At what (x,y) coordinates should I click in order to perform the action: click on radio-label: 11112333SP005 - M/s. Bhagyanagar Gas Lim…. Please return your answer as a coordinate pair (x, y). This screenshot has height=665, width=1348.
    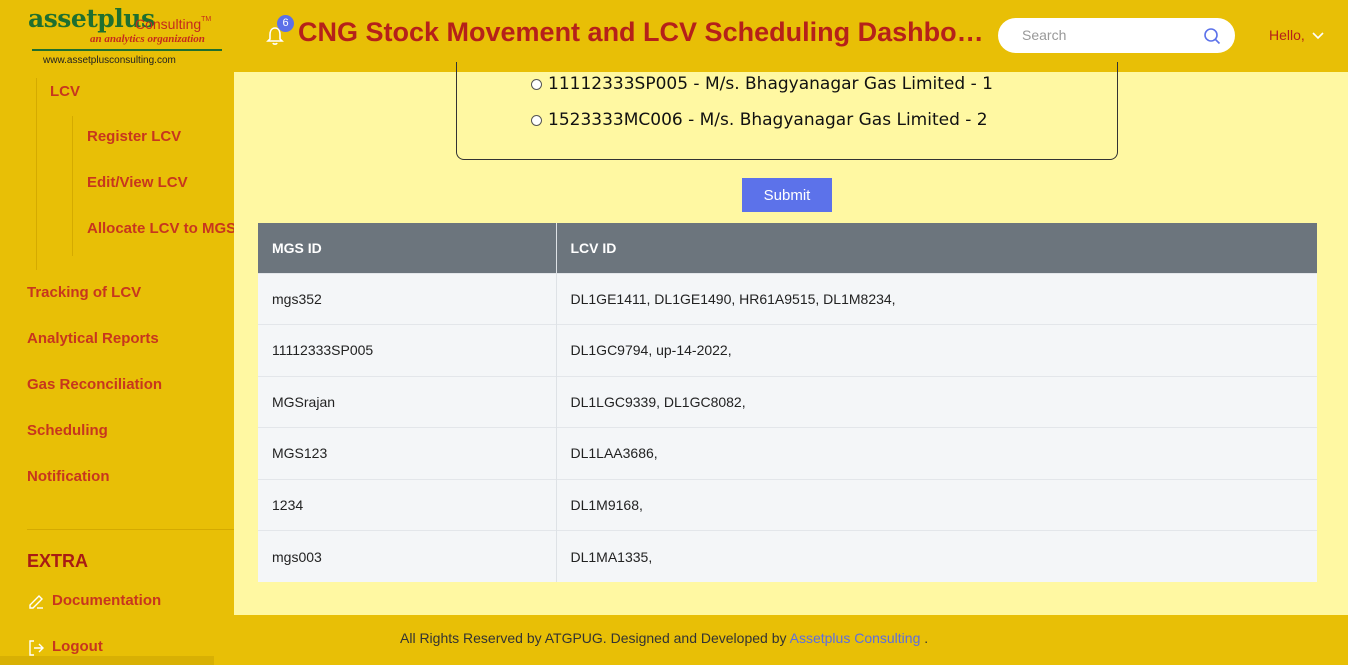
    Looking at the image, I should click on (770, 84).